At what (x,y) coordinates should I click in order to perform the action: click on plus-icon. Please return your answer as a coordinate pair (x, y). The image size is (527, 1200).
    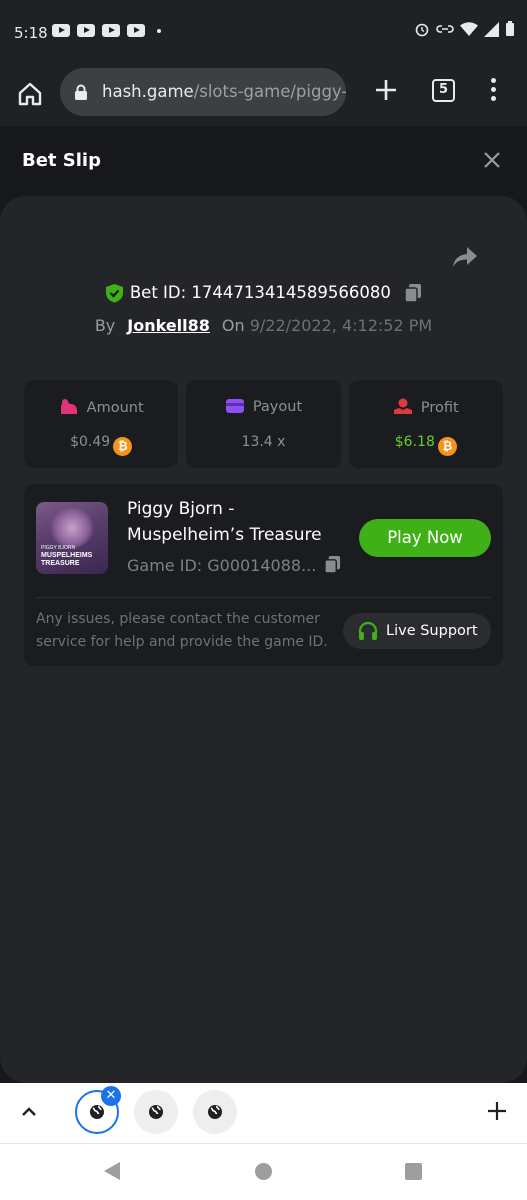
    Looking at the image, I should click on (497, 1111).